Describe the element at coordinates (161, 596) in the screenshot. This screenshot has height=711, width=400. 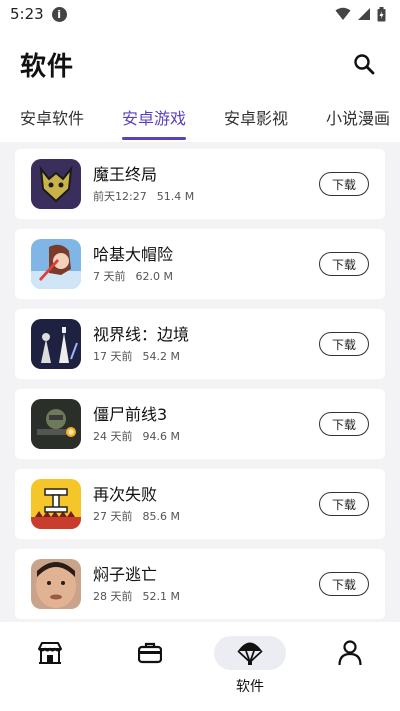
I see `app-size: 52.1 M` at that location.